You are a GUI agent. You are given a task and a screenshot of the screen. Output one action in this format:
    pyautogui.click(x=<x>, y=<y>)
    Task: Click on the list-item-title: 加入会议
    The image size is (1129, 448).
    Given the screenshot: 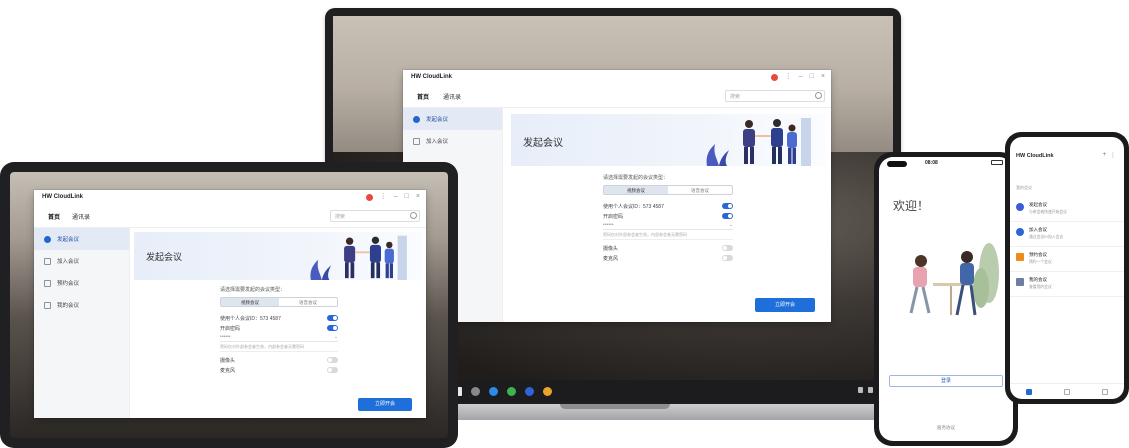 What is the action you would take?
    pyautogui.click(x=1038, y=229)
    